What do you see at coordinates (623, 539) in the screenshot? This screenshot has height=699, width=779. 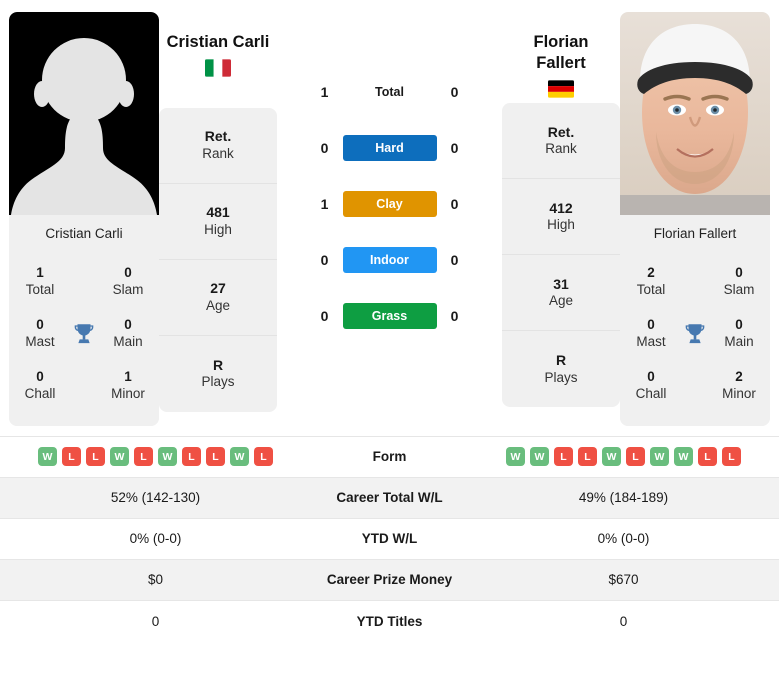 I see `right-ytd-wl: 0% (0-0)` at bounding box center [623, 539].